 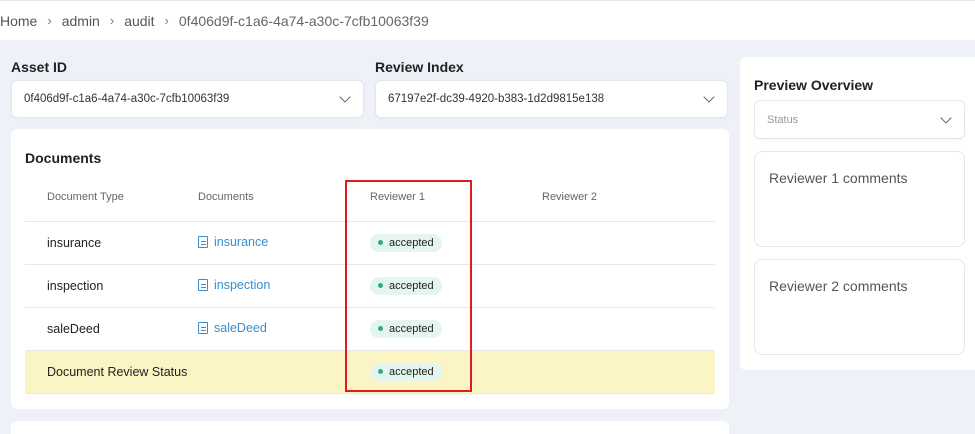 What do you see at coordinates (100, 286) in the screenshot?
I see `document-type-cell: inspection` at bounding box center [100, 286].